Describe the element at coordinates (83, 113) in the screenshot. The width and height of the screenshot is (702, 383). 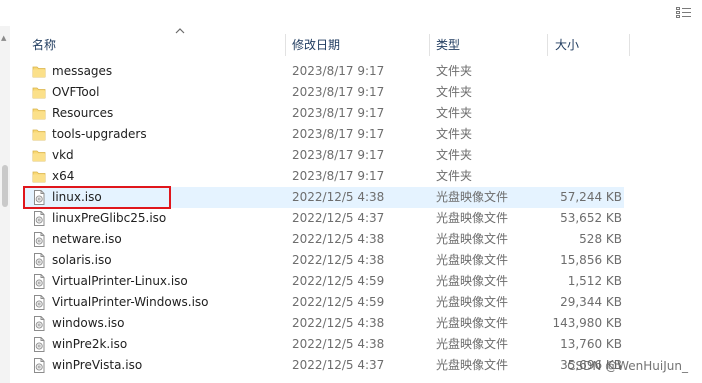
I see `file-name: Resources` at that location.